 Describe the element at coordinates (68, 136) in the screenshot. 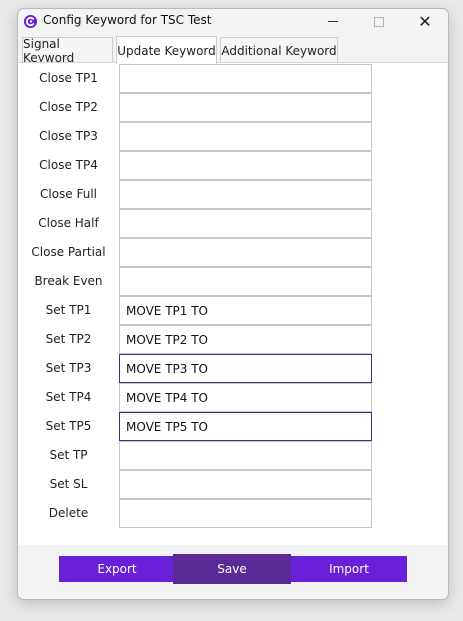

I see `close-tp3-label: Close TP3` at that location.